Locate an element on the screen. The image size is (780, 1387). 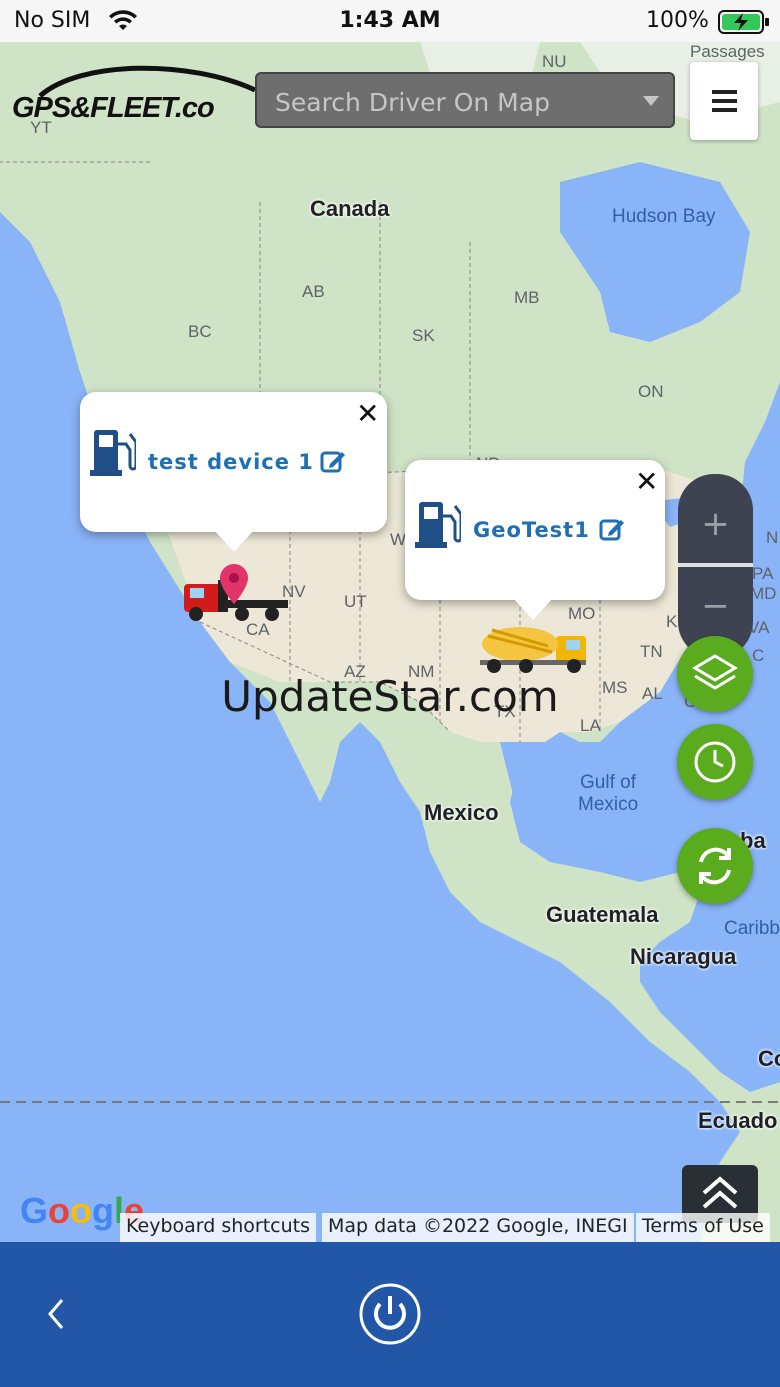
status-bar: No SIM 1:43 AM 100% is located at coordinates (390, 21).